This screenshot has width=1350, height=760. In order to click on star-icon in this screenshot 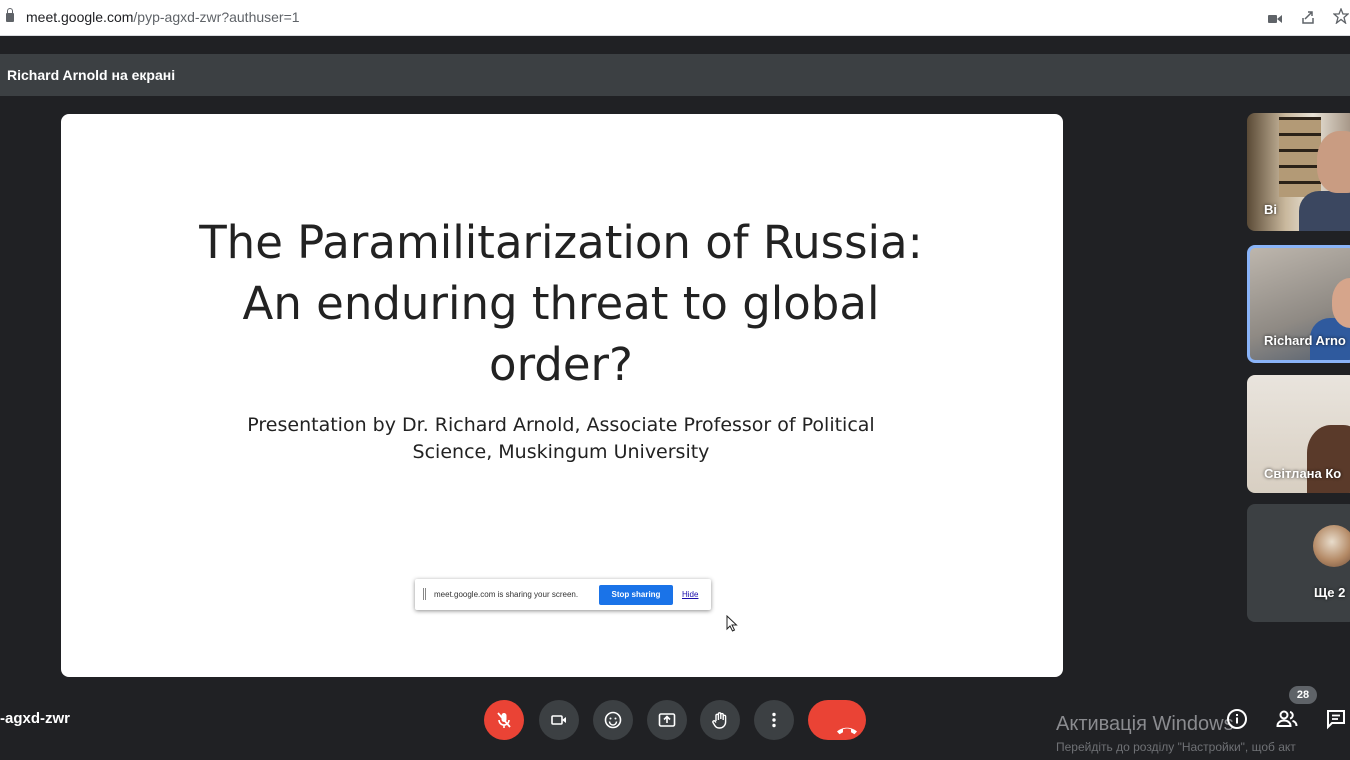, I will do `click(1341, 17)`.